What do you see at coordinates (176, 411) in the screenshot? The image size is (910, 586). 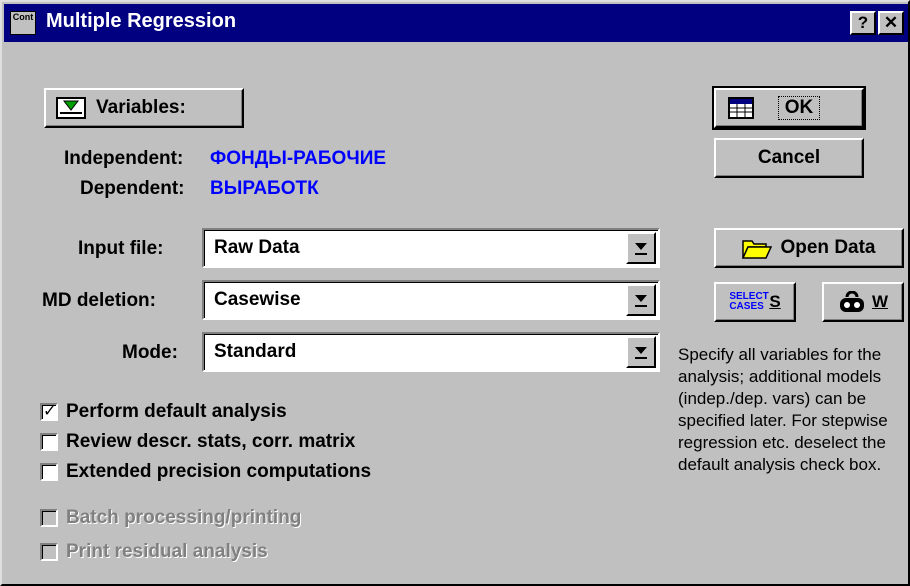 I see `checkbox-label: Perform default analysis` at bounding box center [176, 411].